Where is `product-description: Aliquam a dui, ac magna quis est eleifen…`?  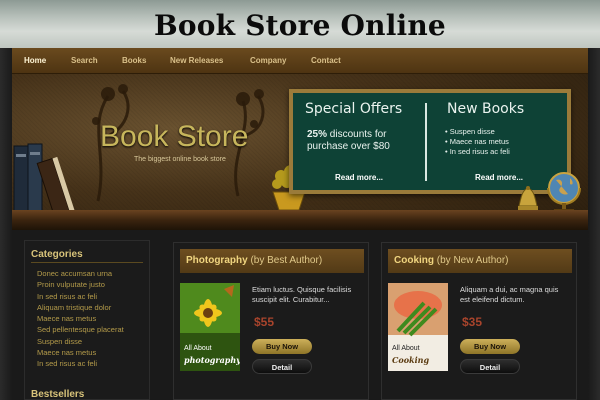
product-description: Aliquam a dui, ac magna quis est eleifen… is located at coordinates (509, 294).